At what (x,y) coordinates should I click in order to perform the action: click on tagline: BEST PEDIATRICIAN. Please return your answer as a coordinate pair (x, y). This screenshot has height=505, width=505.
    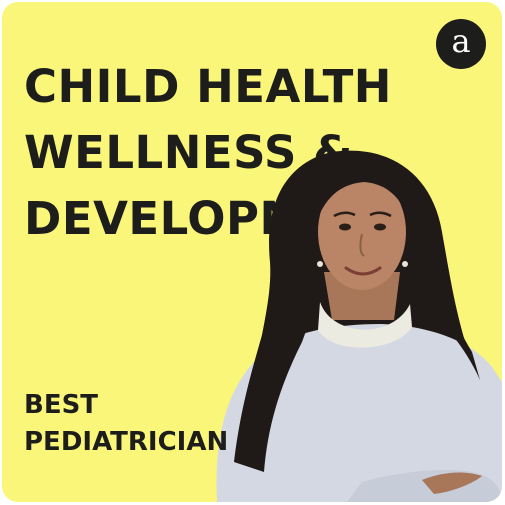
    Looking at the image, I should click on (126, 424).